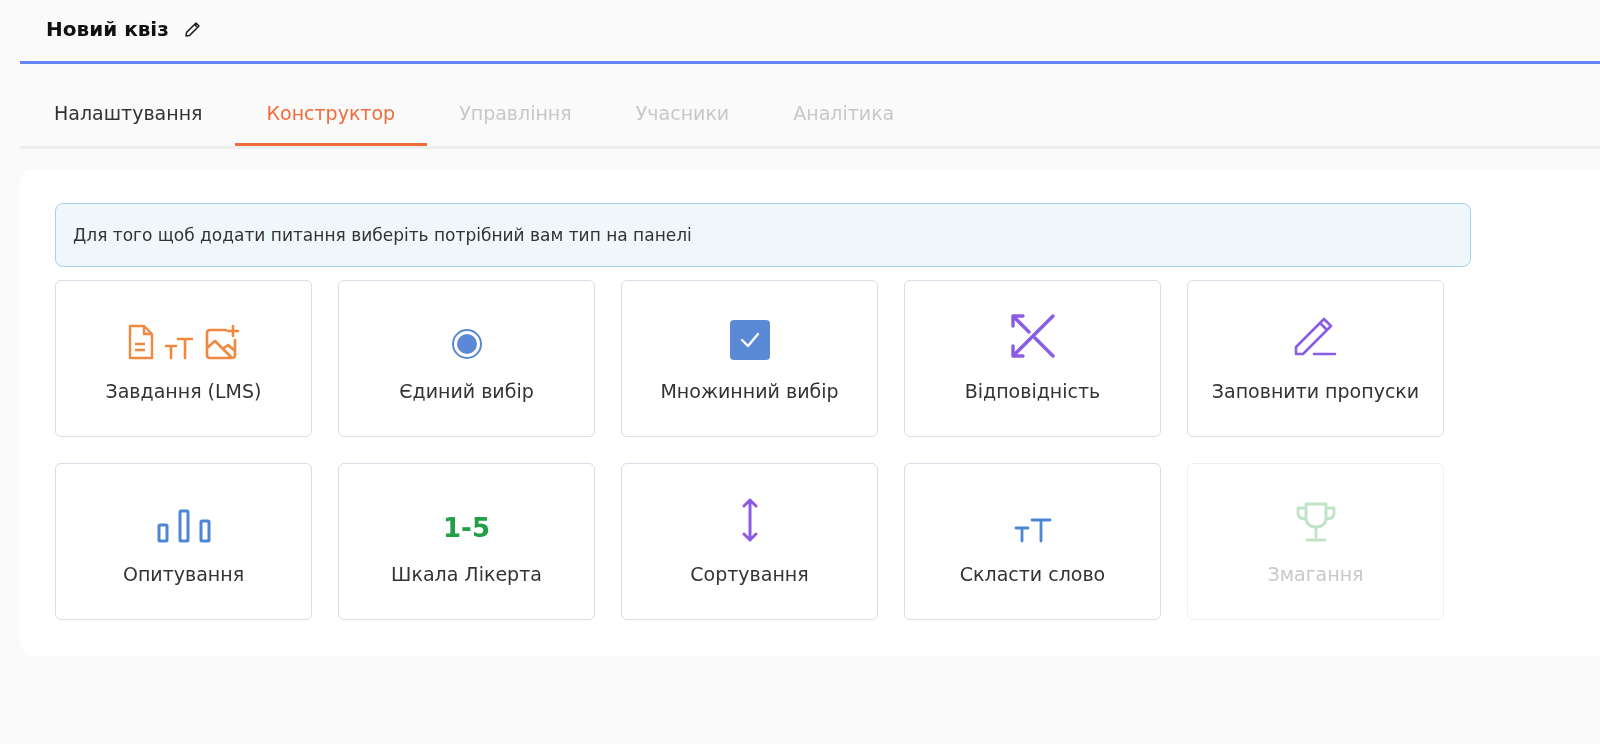  I want to click on question-type-card: Множинний вибір, so click(749, 358).